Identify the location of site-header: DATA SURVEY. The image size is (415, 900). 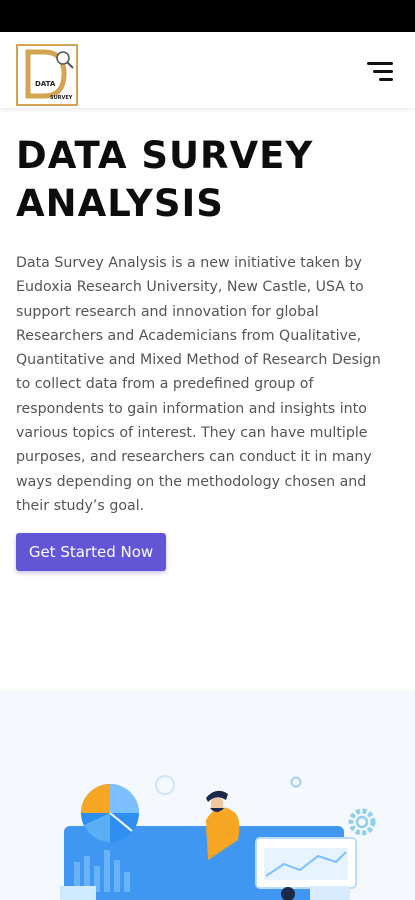
(207, 70).